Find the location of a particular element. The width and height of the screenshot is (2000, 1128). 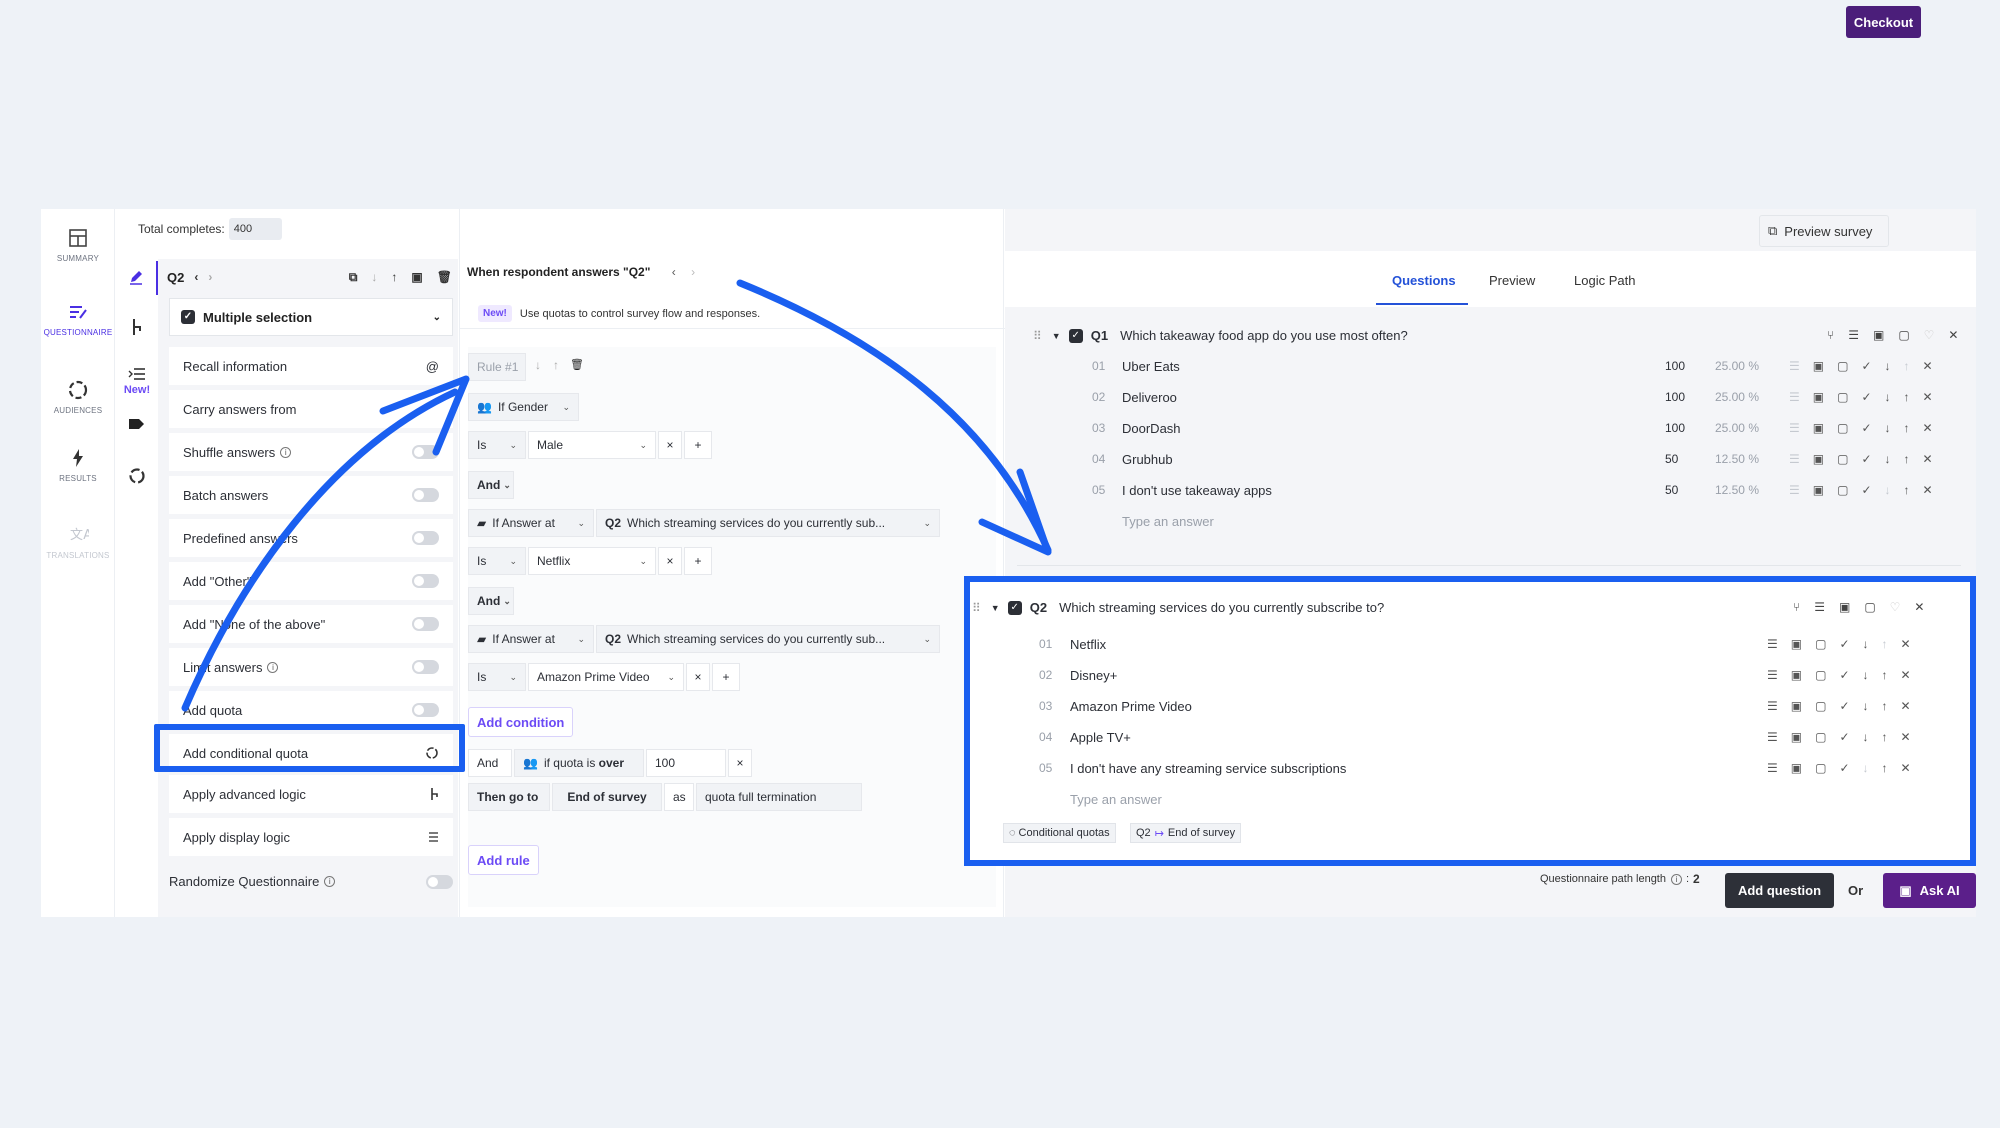

destination-select: End of survey is located at coordinates (607, 797).